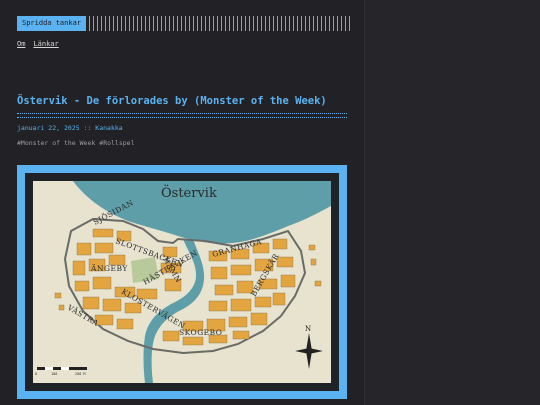 The height and width of the screenshot is (405, 540). Describe the element at coordinates (109, 128) in the screenshot. I see `post-author: Kanakka` at that location.